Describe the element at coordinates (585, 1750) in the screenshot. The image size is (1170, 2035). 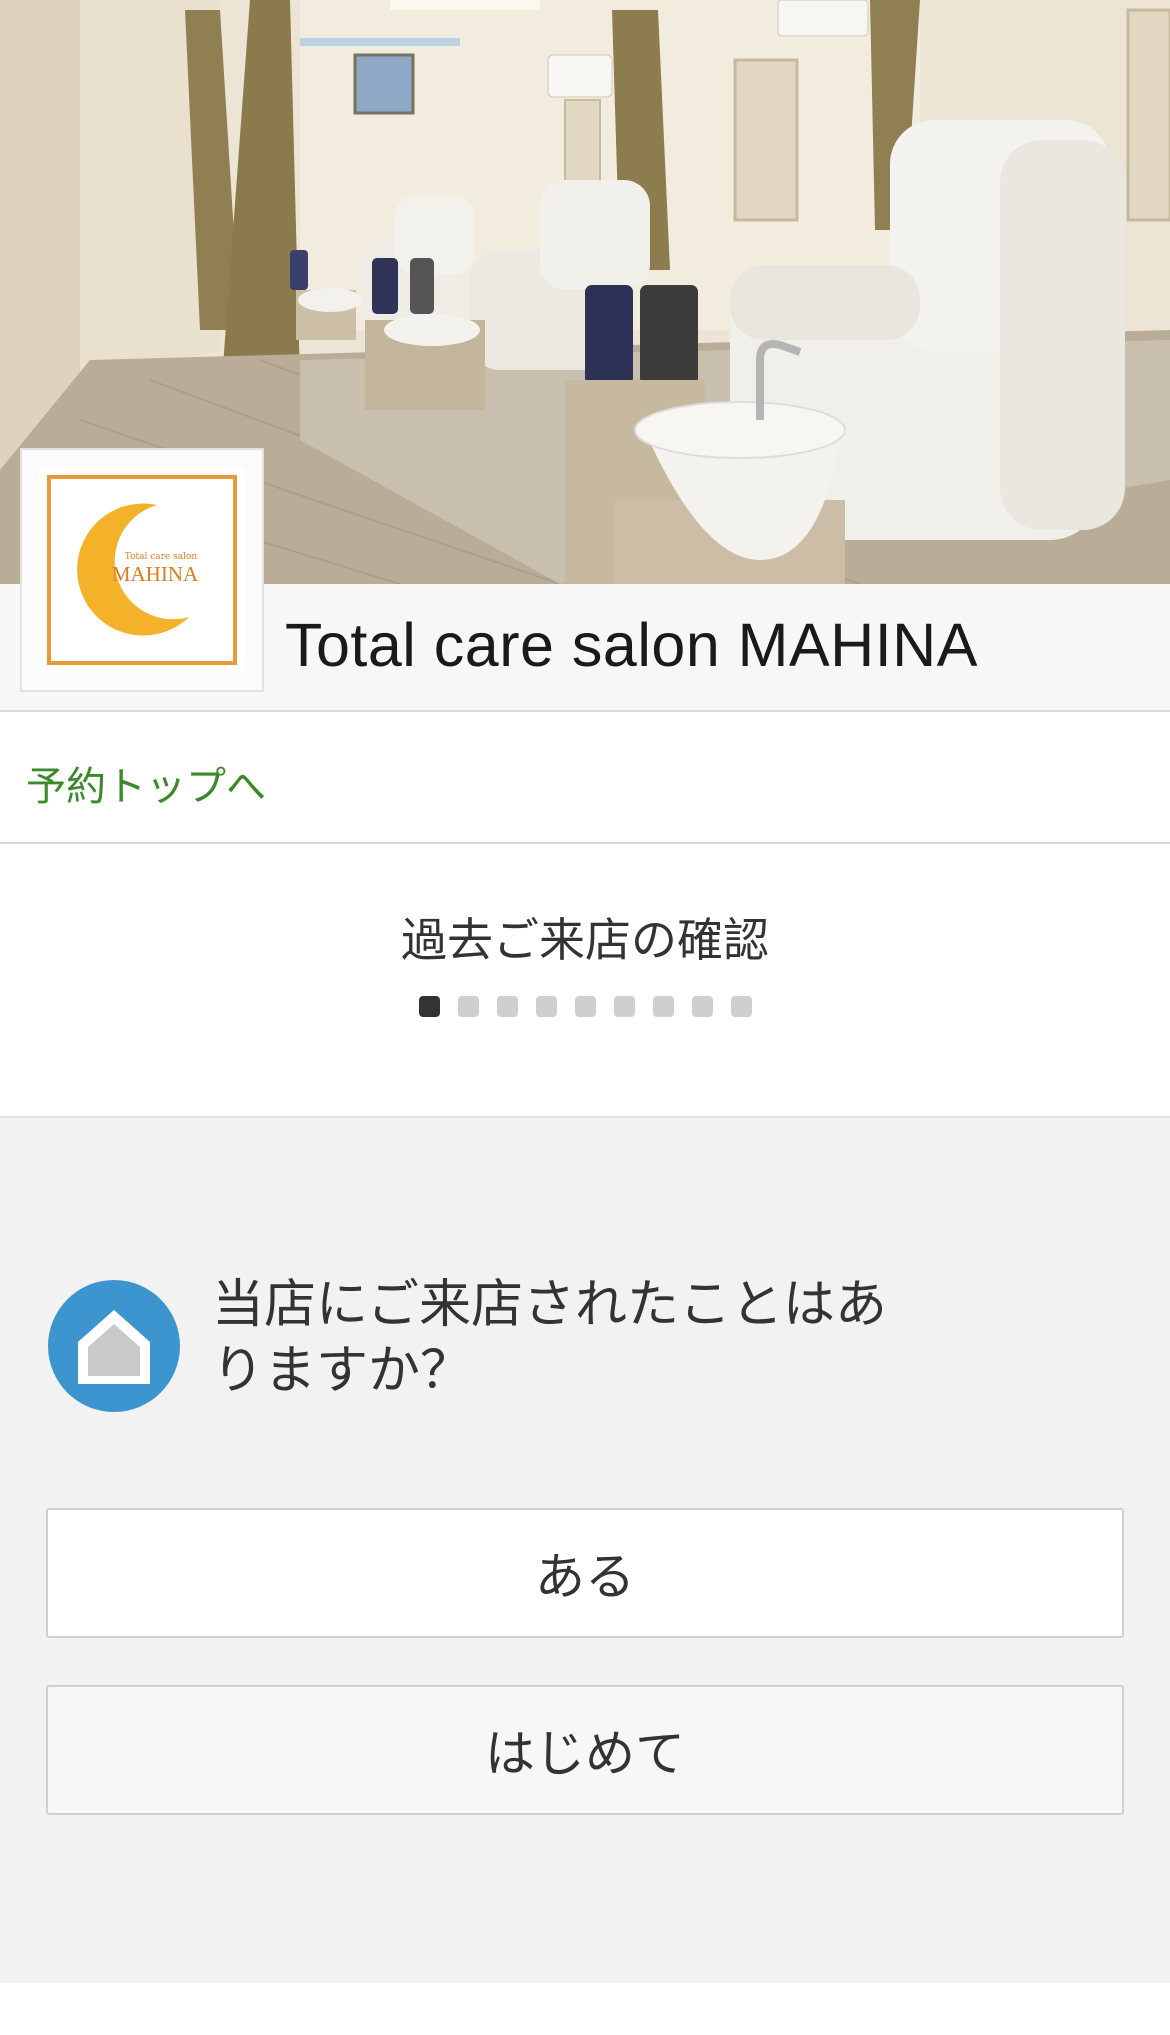
I see `answer-first-time-button: はじめて` at that location.